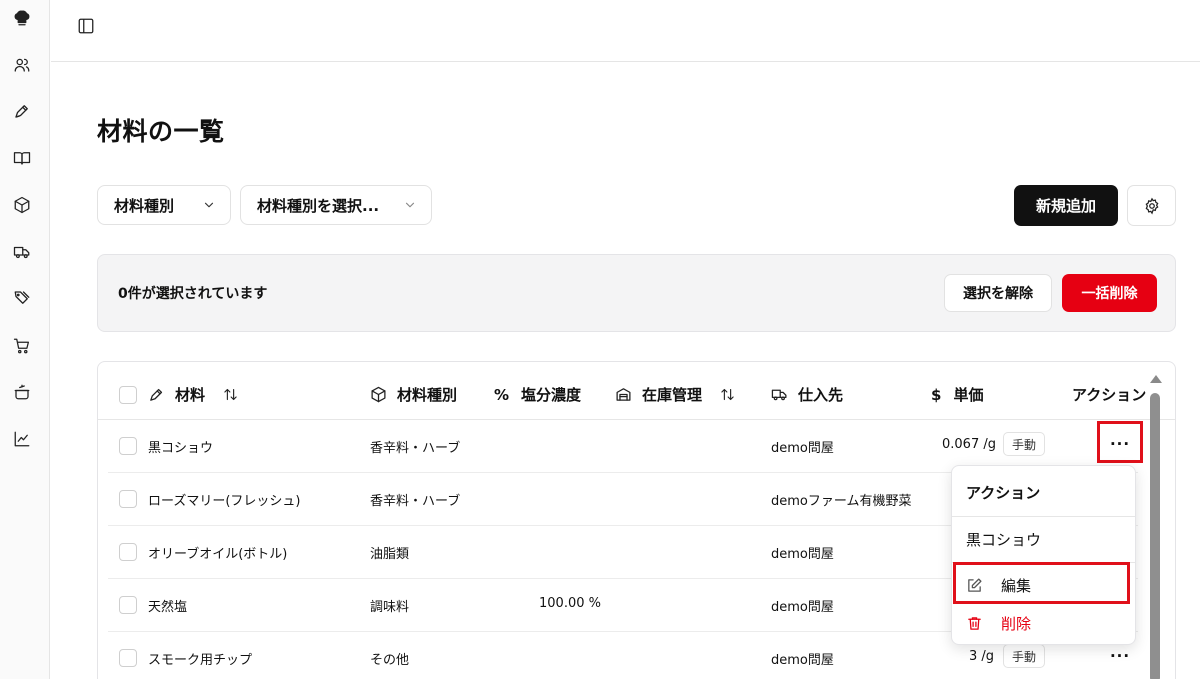 This screenshot has height=679, width=1200. What do you see at coordinates (390, 660) in the screenshot?
I see `row-type: その他` at bounding box center [390, 660].